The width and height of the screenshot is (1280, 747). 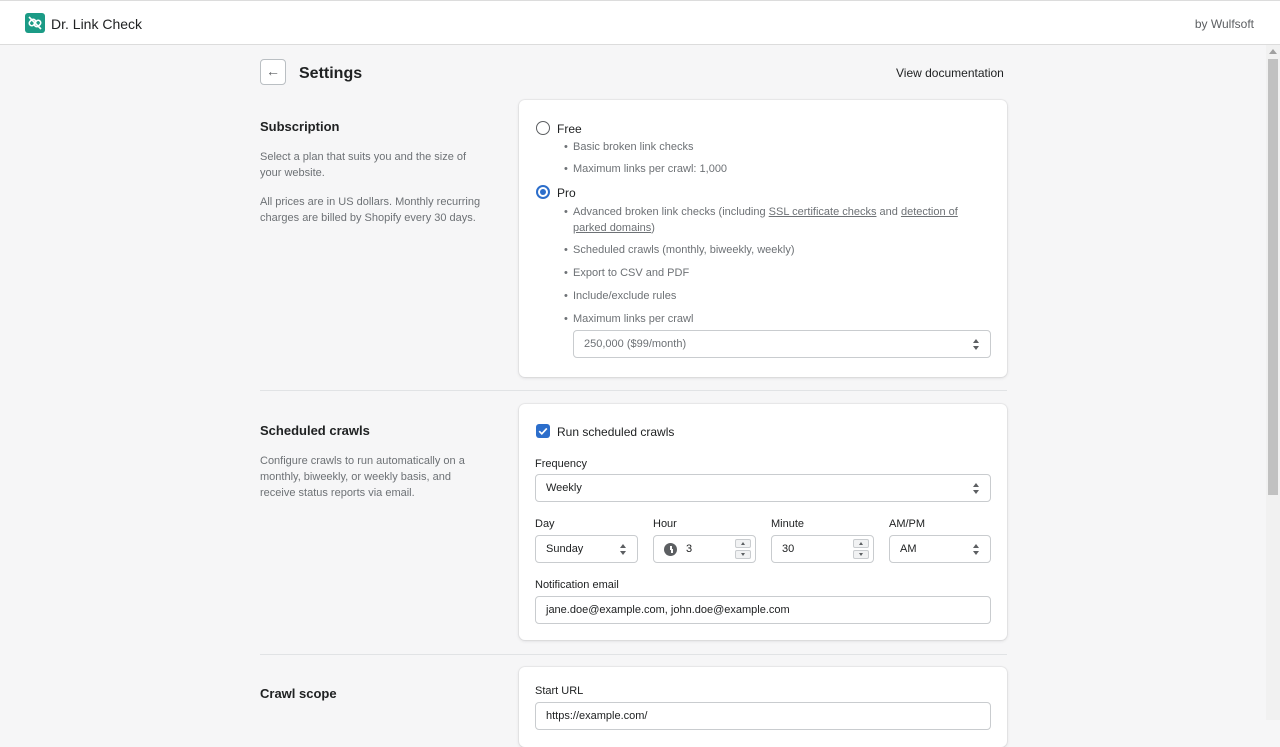 I want to click on top-bar: Dr. Link Check by Wulfsoft, so click(x=640, y=22).